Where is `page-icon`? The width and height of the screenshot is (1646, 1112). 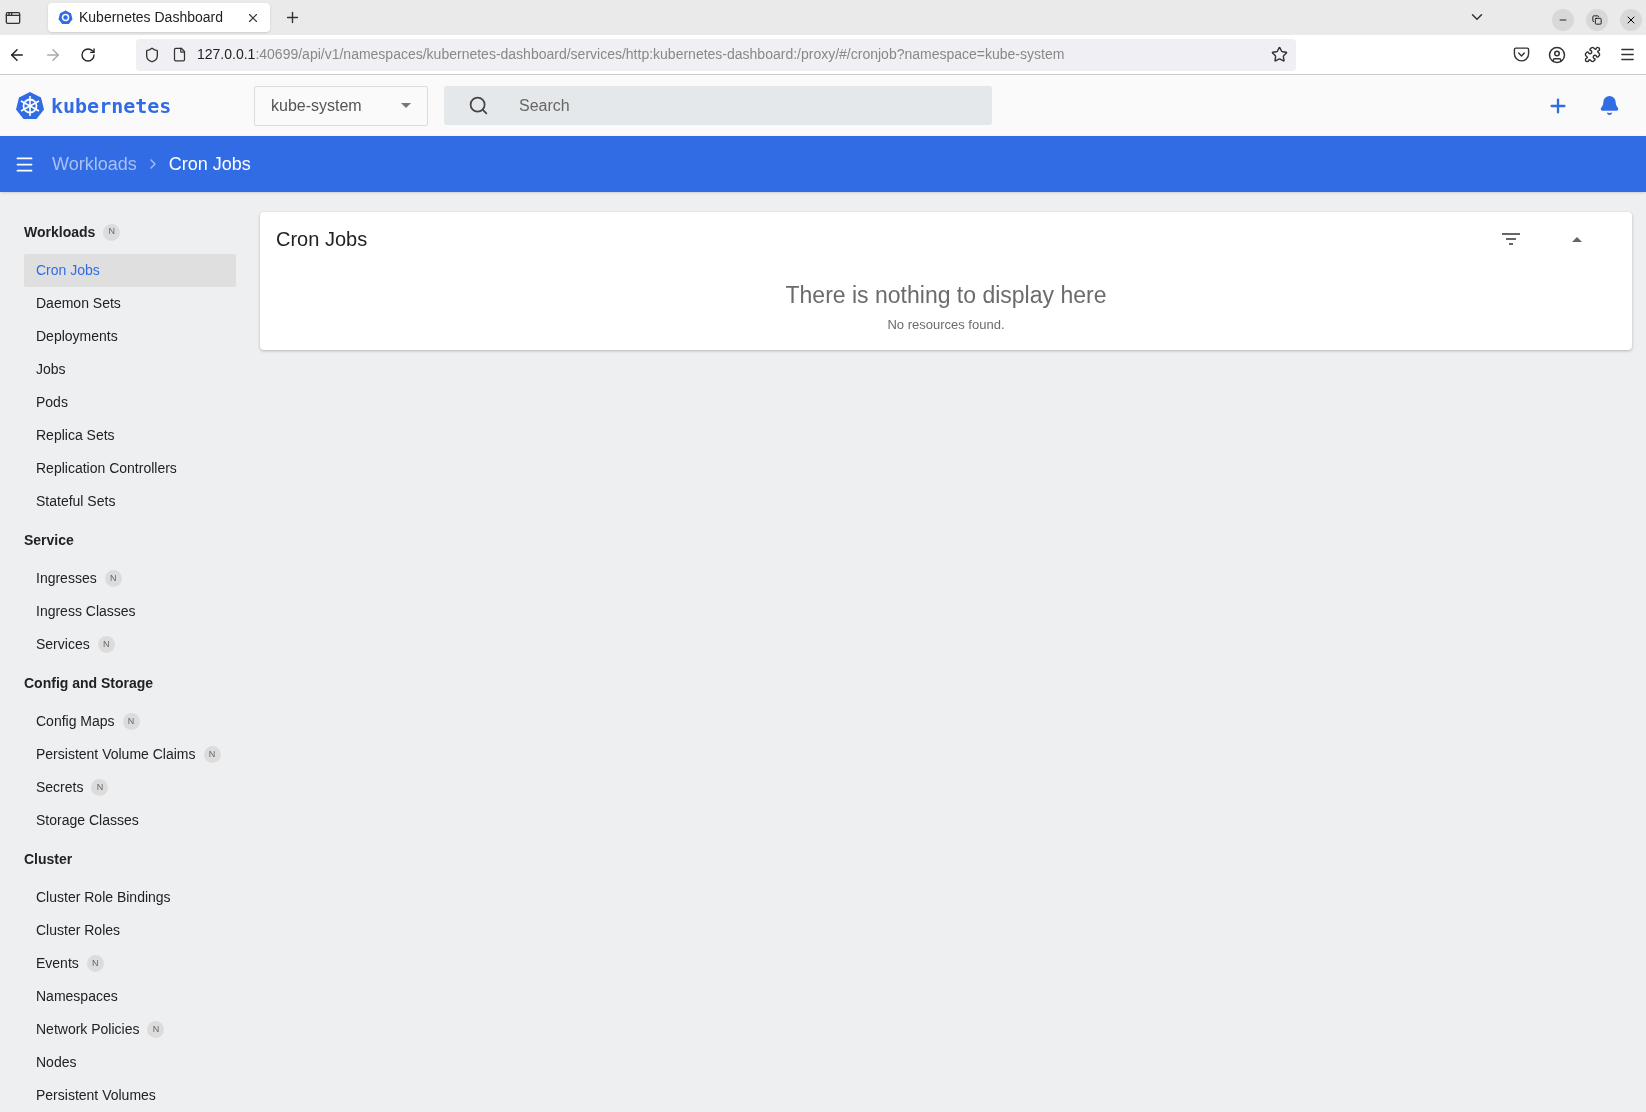
page-icon is located at coordinates (179, 54).